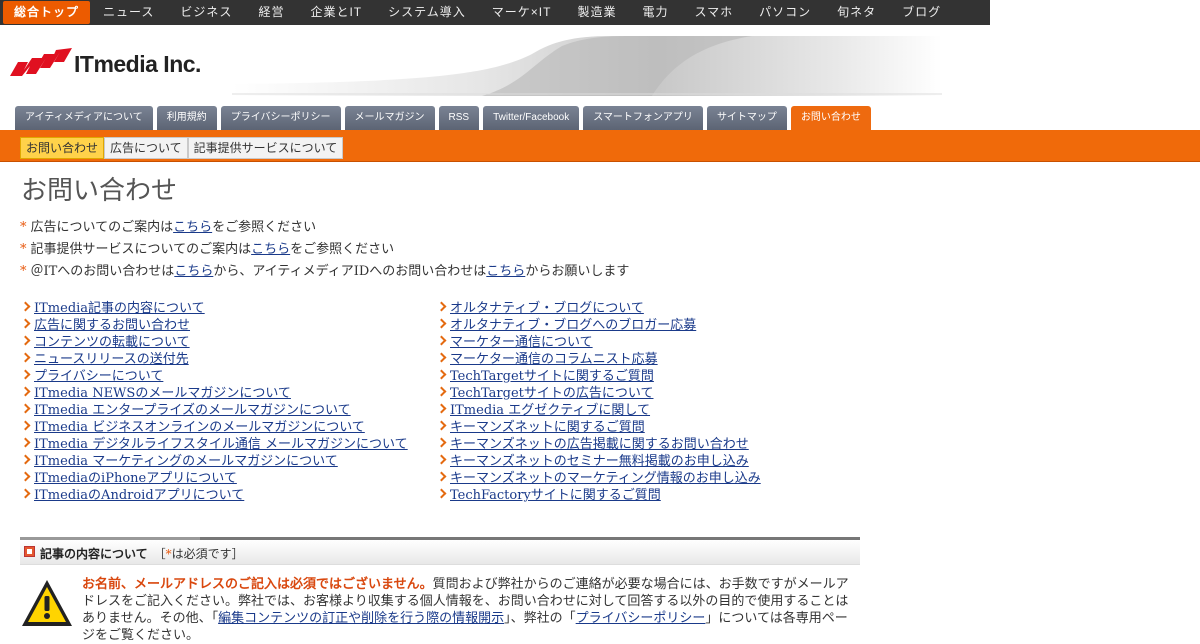 This screenshot has height=644, width=1200. I want to click on site-logo: ITmedia Inc., so click(105, 64).